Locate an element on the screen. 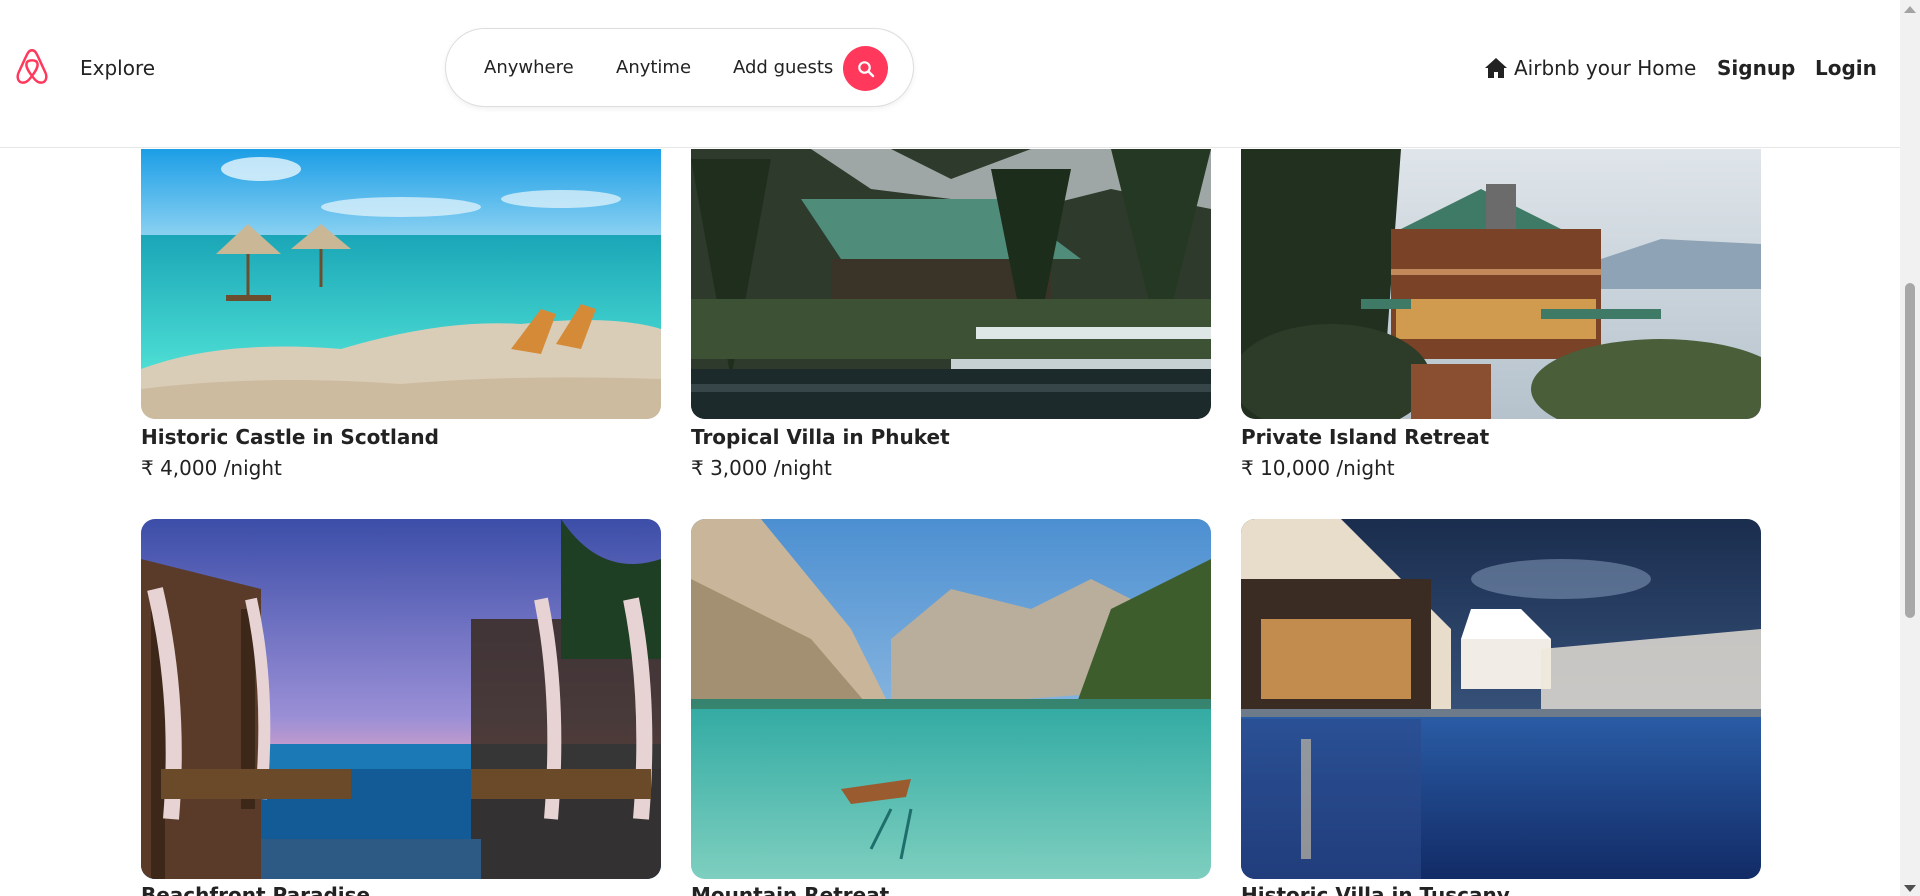 The width and height of the screenshot is (1920, 896). listing-title: Mountain Retreat is located at coordinates (790, 889).